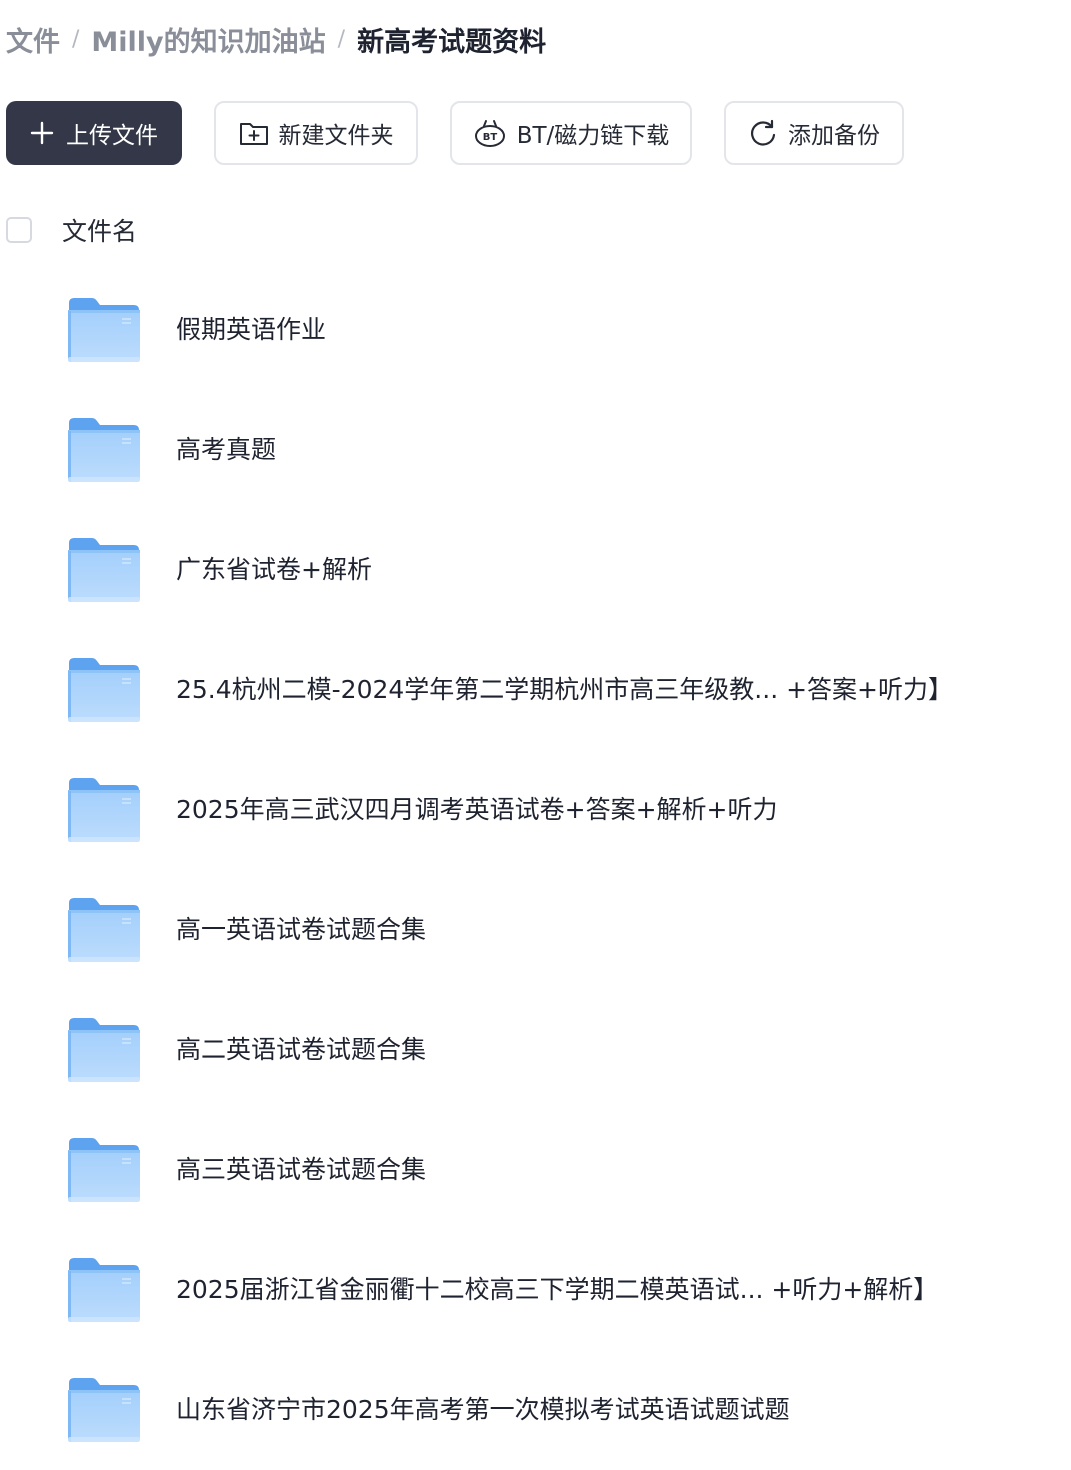 The image size is (1071, 1470). I want to click on file-name: 高三英语试卷试题合集, so click(301, 1169).